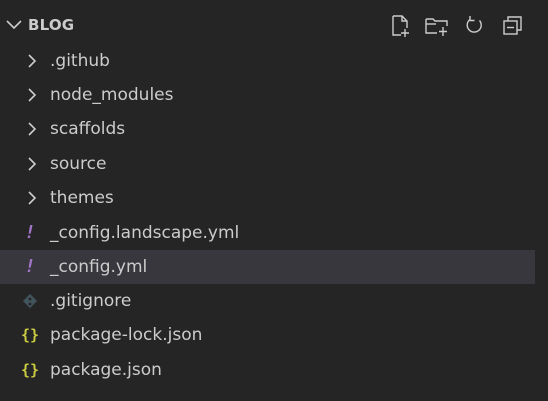 The height and width of the screenshot is (401, 548). What do you see at coordinates (437, 26) in the screenshot?
I see `new-folder-icon` at bounding box center [437, 26].